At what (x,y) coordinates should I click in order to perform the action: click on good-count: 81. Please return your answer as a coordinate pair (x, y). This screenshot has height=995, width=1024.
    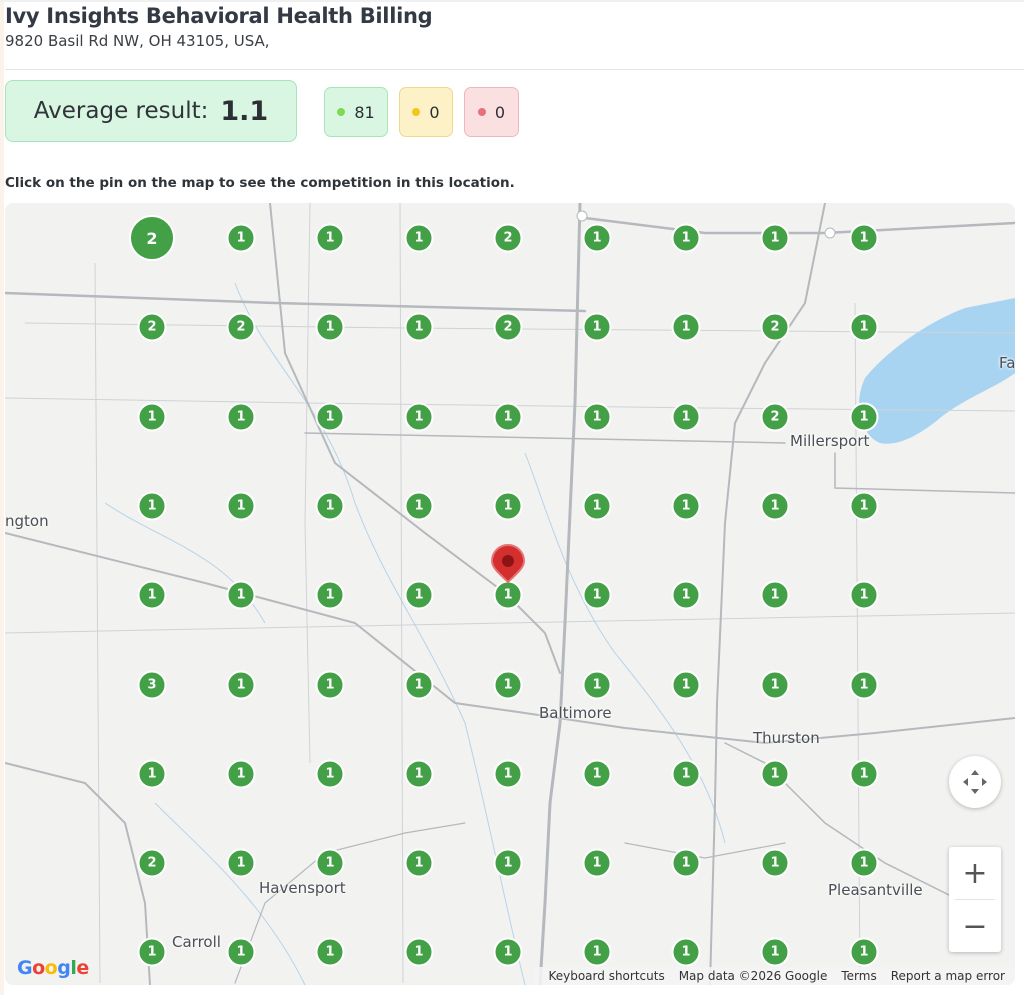
    Looking at the image, I should click on (364, 112).